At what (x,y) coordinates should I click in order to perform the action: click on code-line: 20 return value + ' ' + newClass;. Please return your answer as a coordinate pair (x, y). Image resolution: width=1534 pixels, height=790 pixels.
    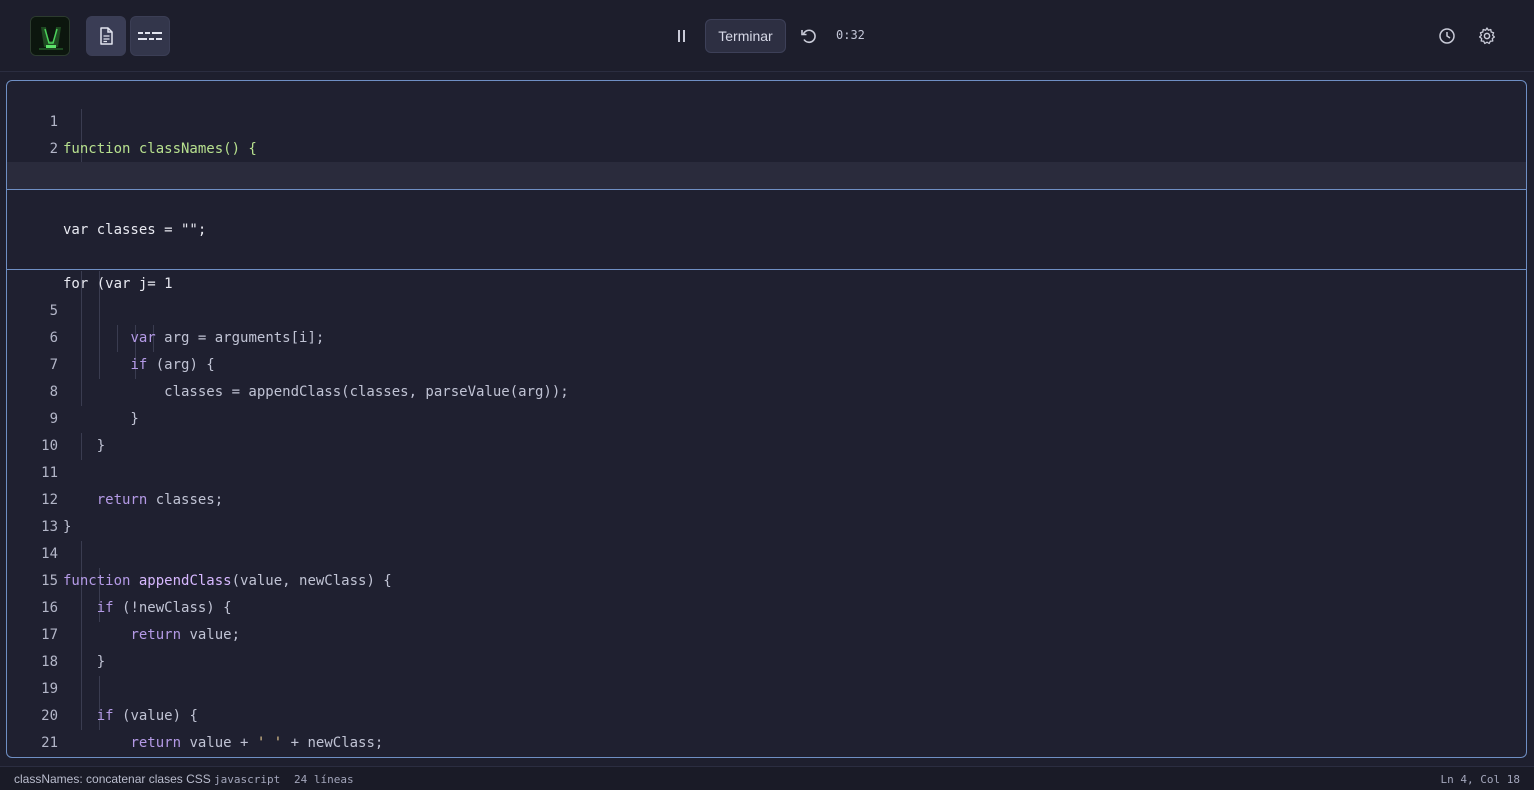
    Looking at the image, I should click on (766, 713).